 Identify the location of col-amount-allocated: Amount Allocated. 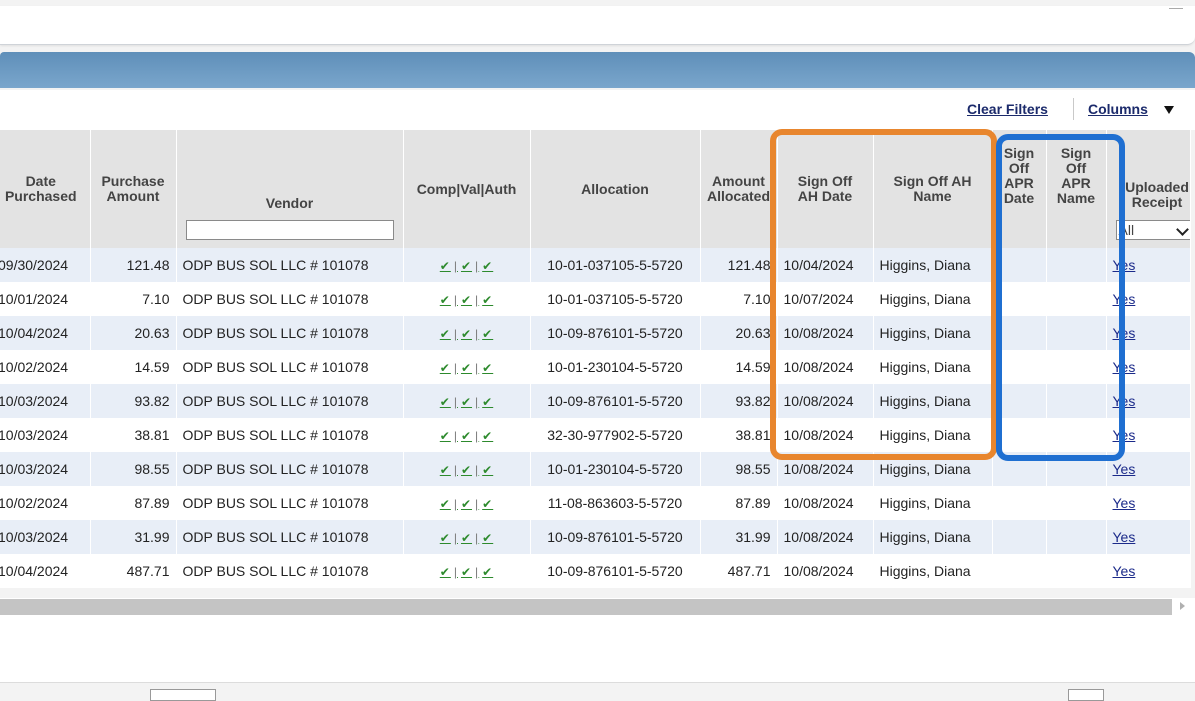
(739, 189).